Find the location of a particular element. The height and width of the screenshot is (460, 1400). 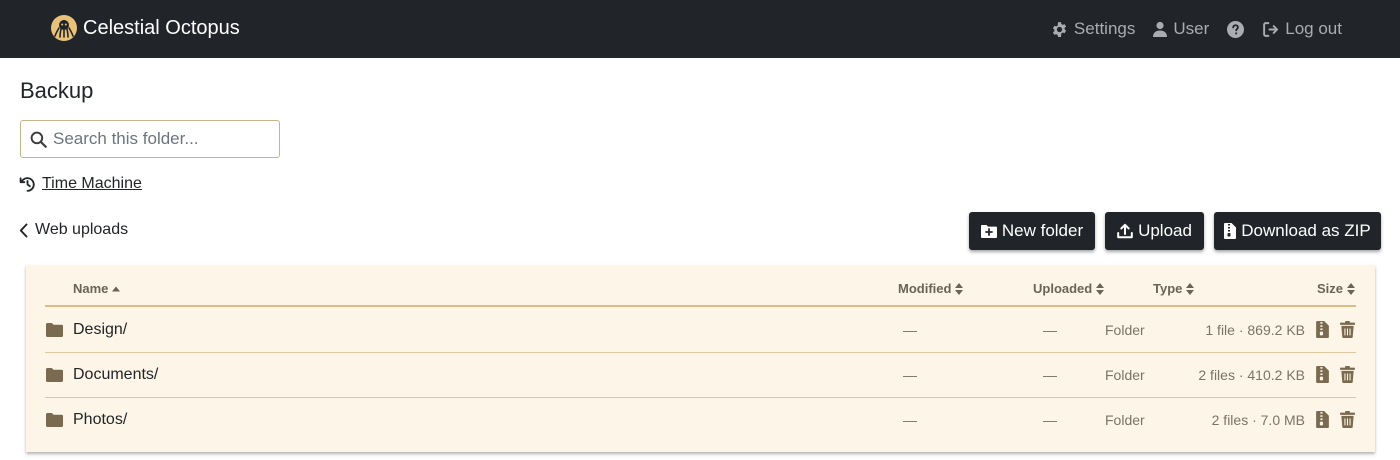

folder-plus-icon is located at coordinates (988, 231).